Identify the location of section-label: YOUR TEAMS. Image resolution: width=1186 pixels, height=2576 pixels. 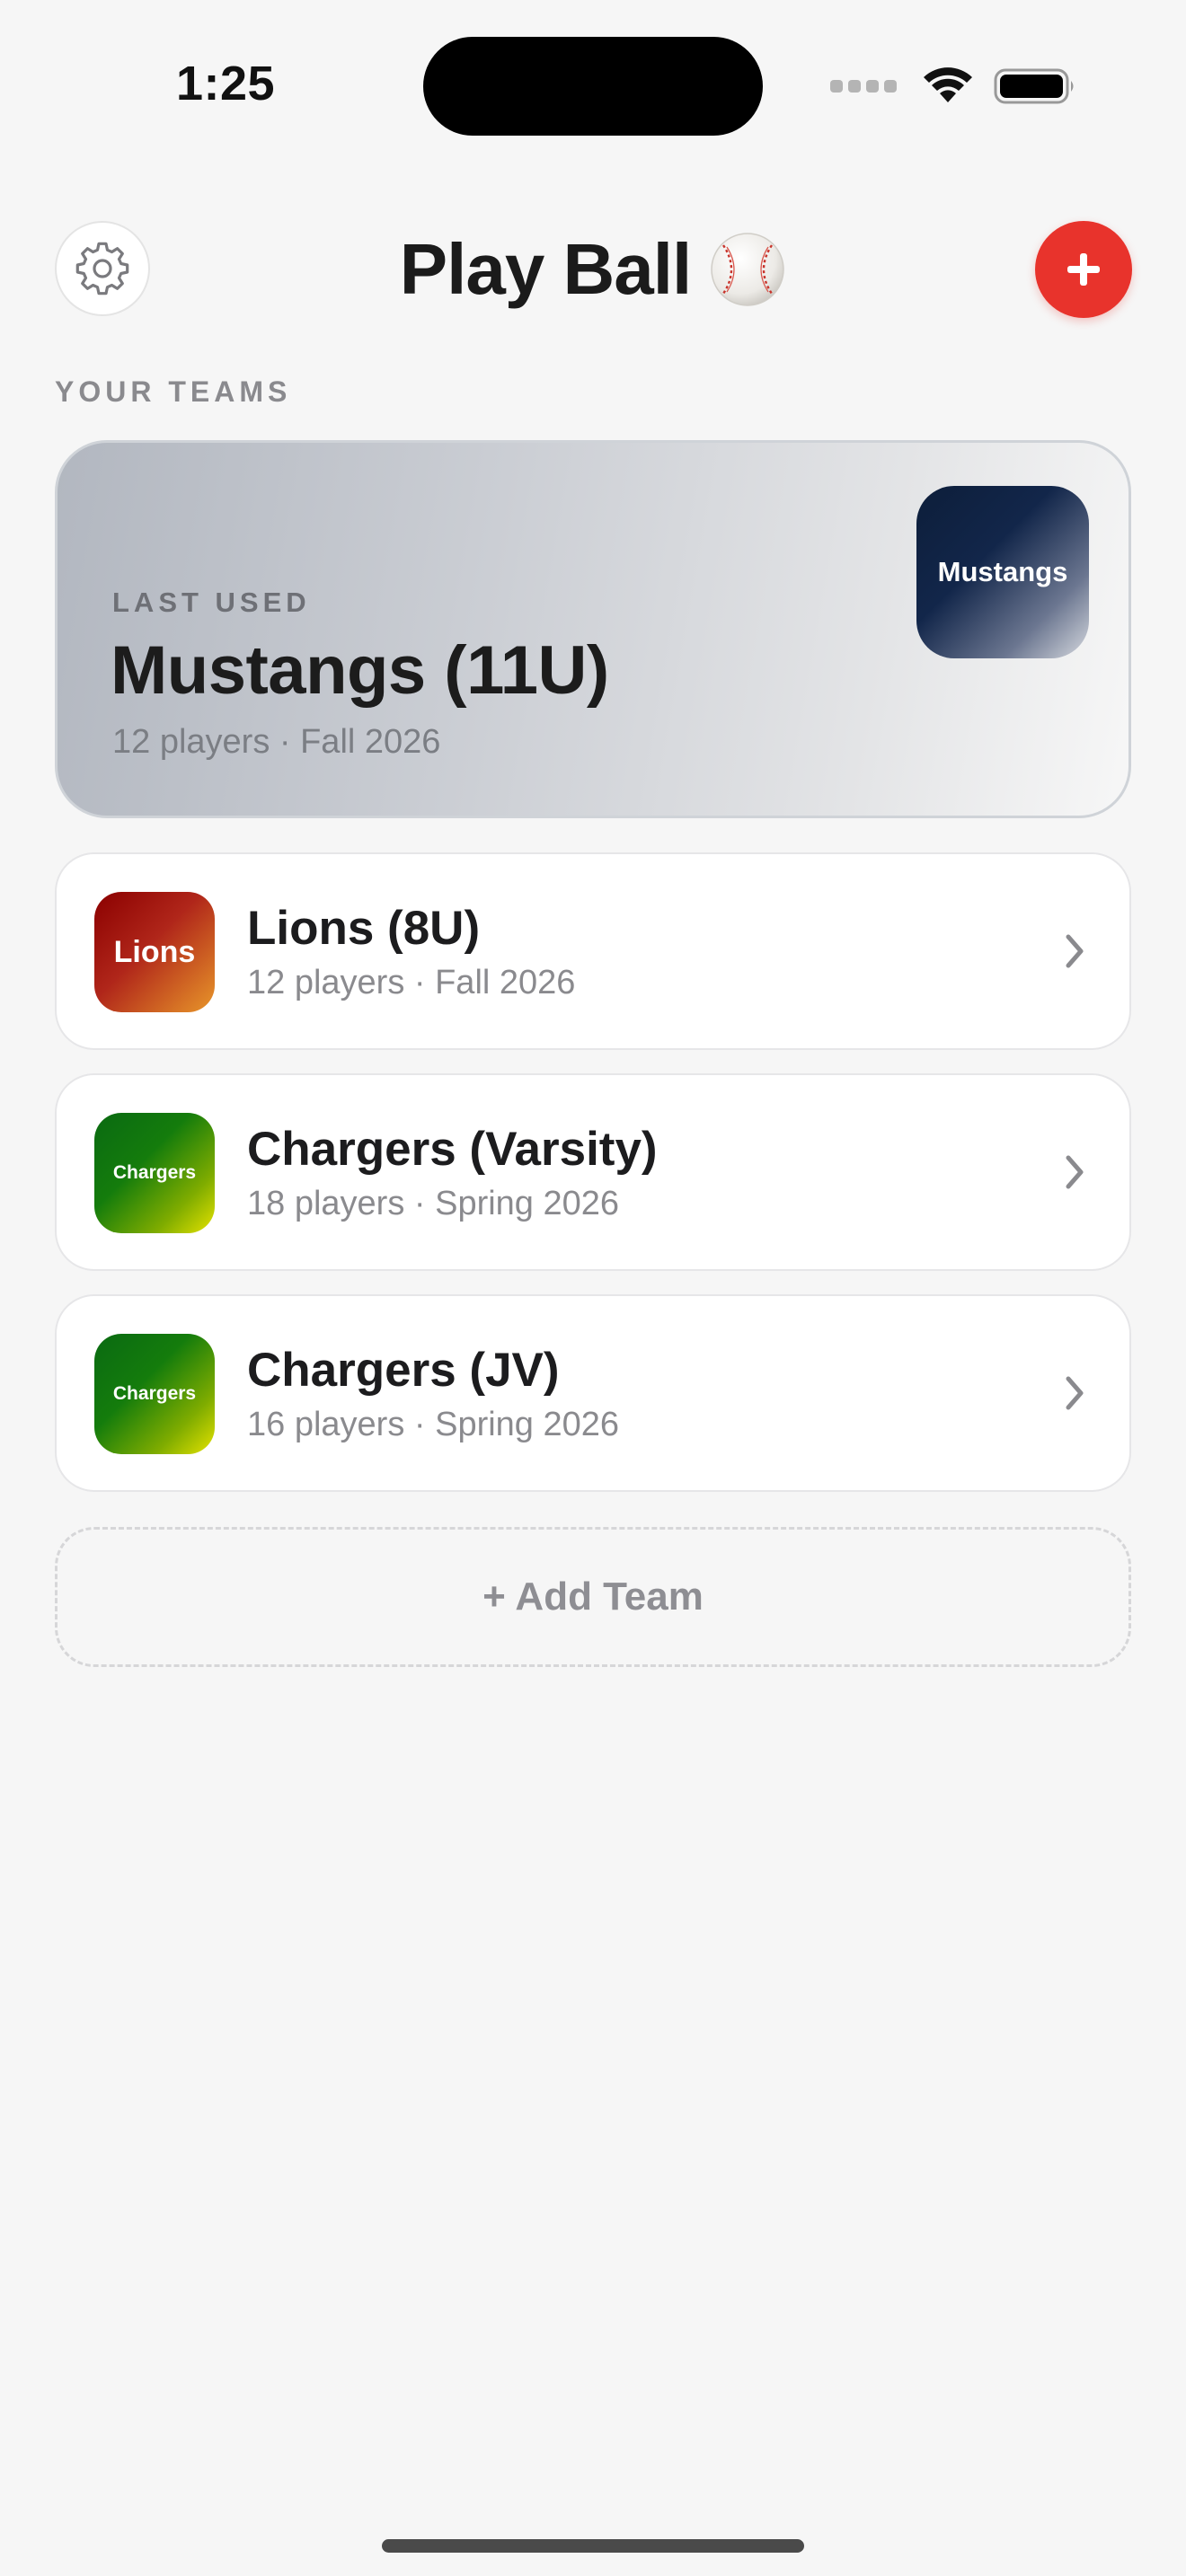
(173, 391).